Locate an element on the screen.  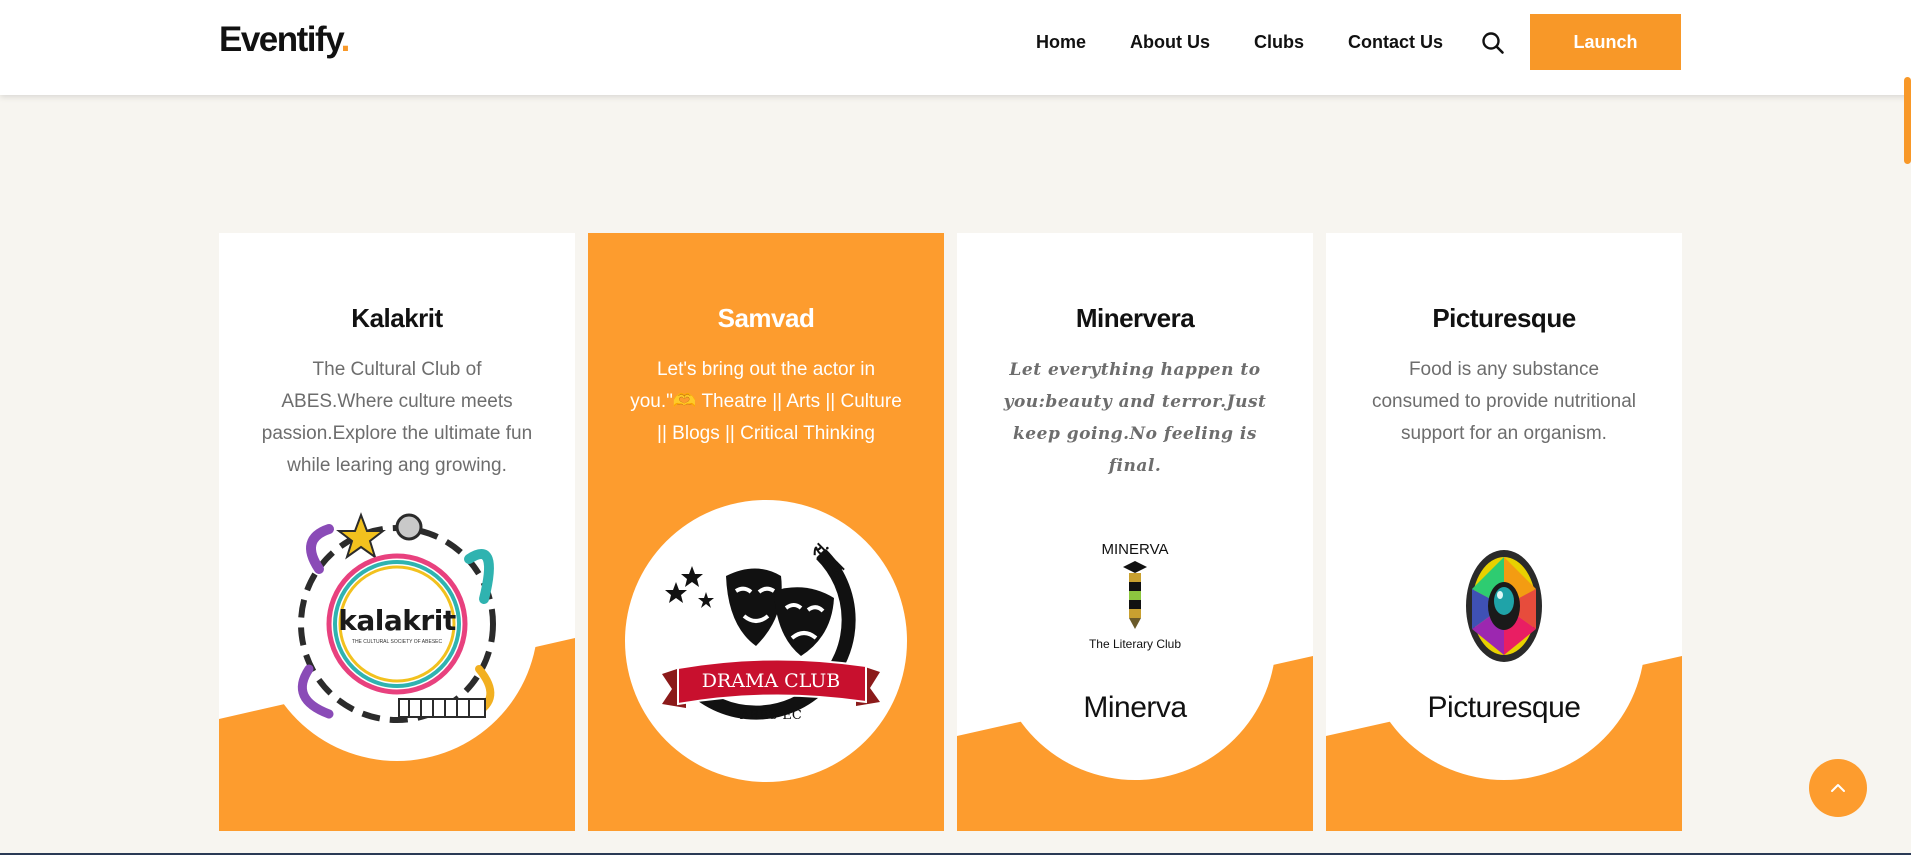
chevron-up-icon is located at coordinates (1838, 788).